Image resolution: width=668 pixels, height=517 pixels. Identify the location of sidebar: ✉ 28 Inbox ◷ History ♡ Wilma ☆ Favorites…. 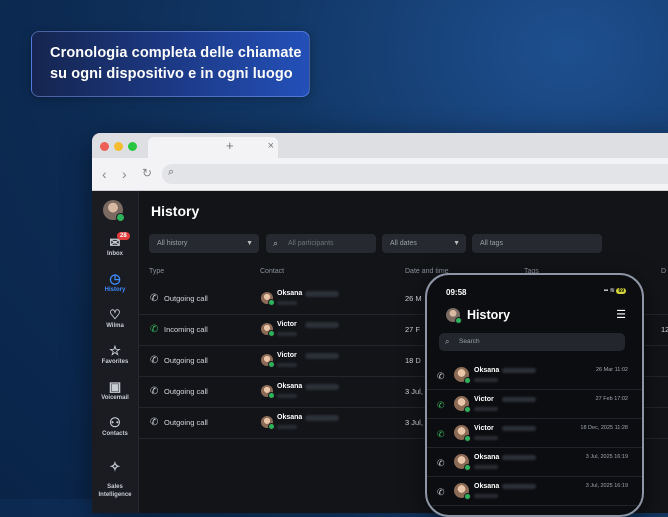
(115, 352).